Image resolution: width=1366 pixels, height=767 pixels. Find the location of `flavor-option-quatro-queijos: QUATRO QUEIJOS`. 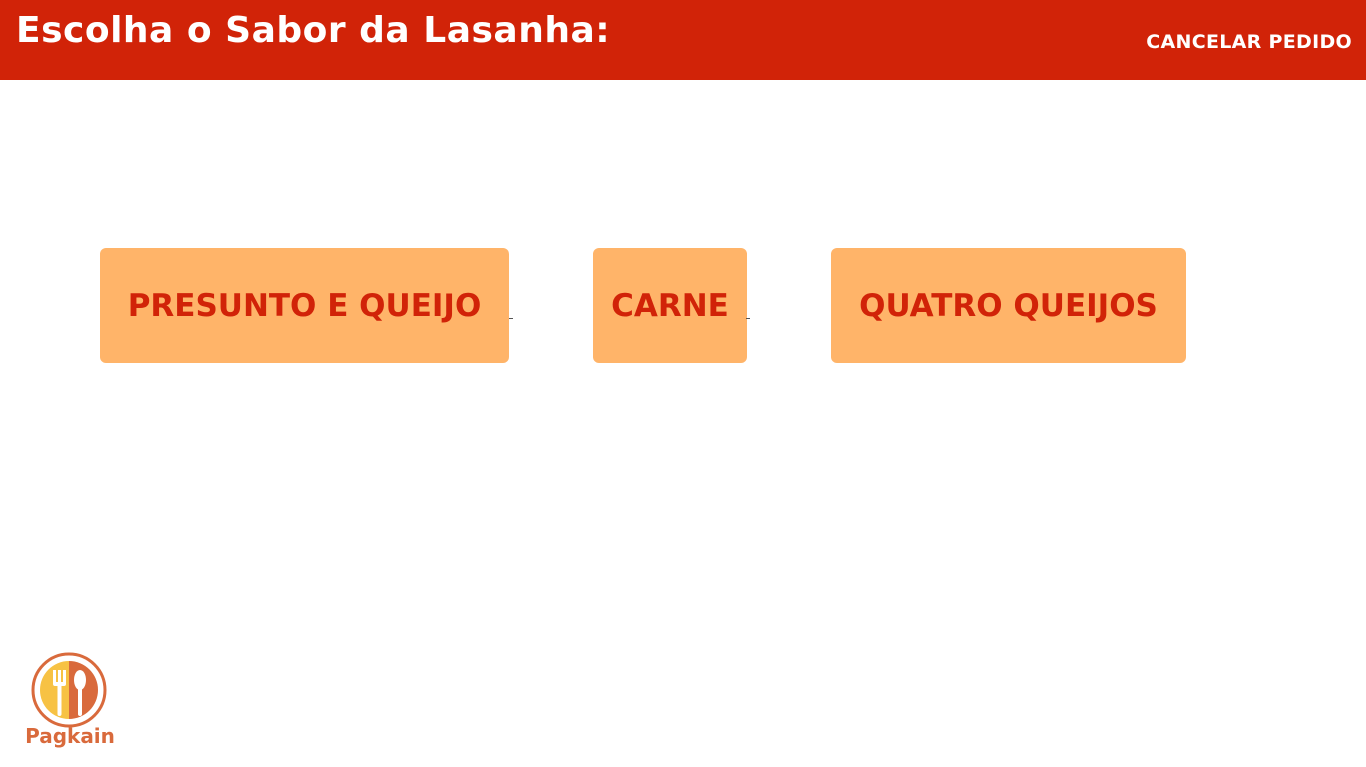

flavor-option-quatro-queijos: QUATRO QUEIJOS is located at coordinates (1008, 305).